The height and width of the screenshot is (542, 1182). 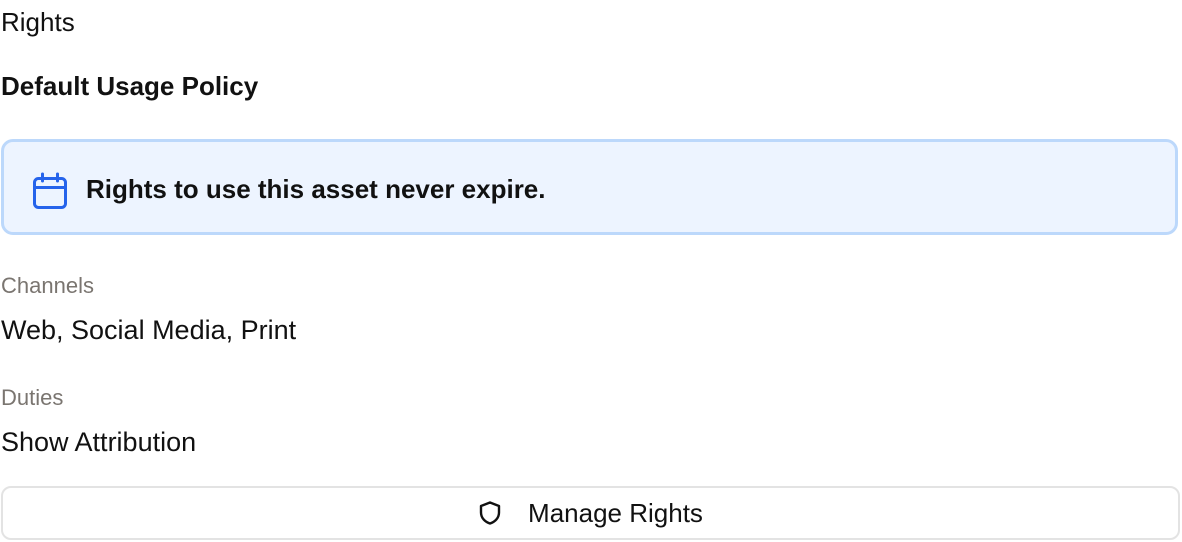 I want to click on duties-label: Duties, so click(x=32, y=397).